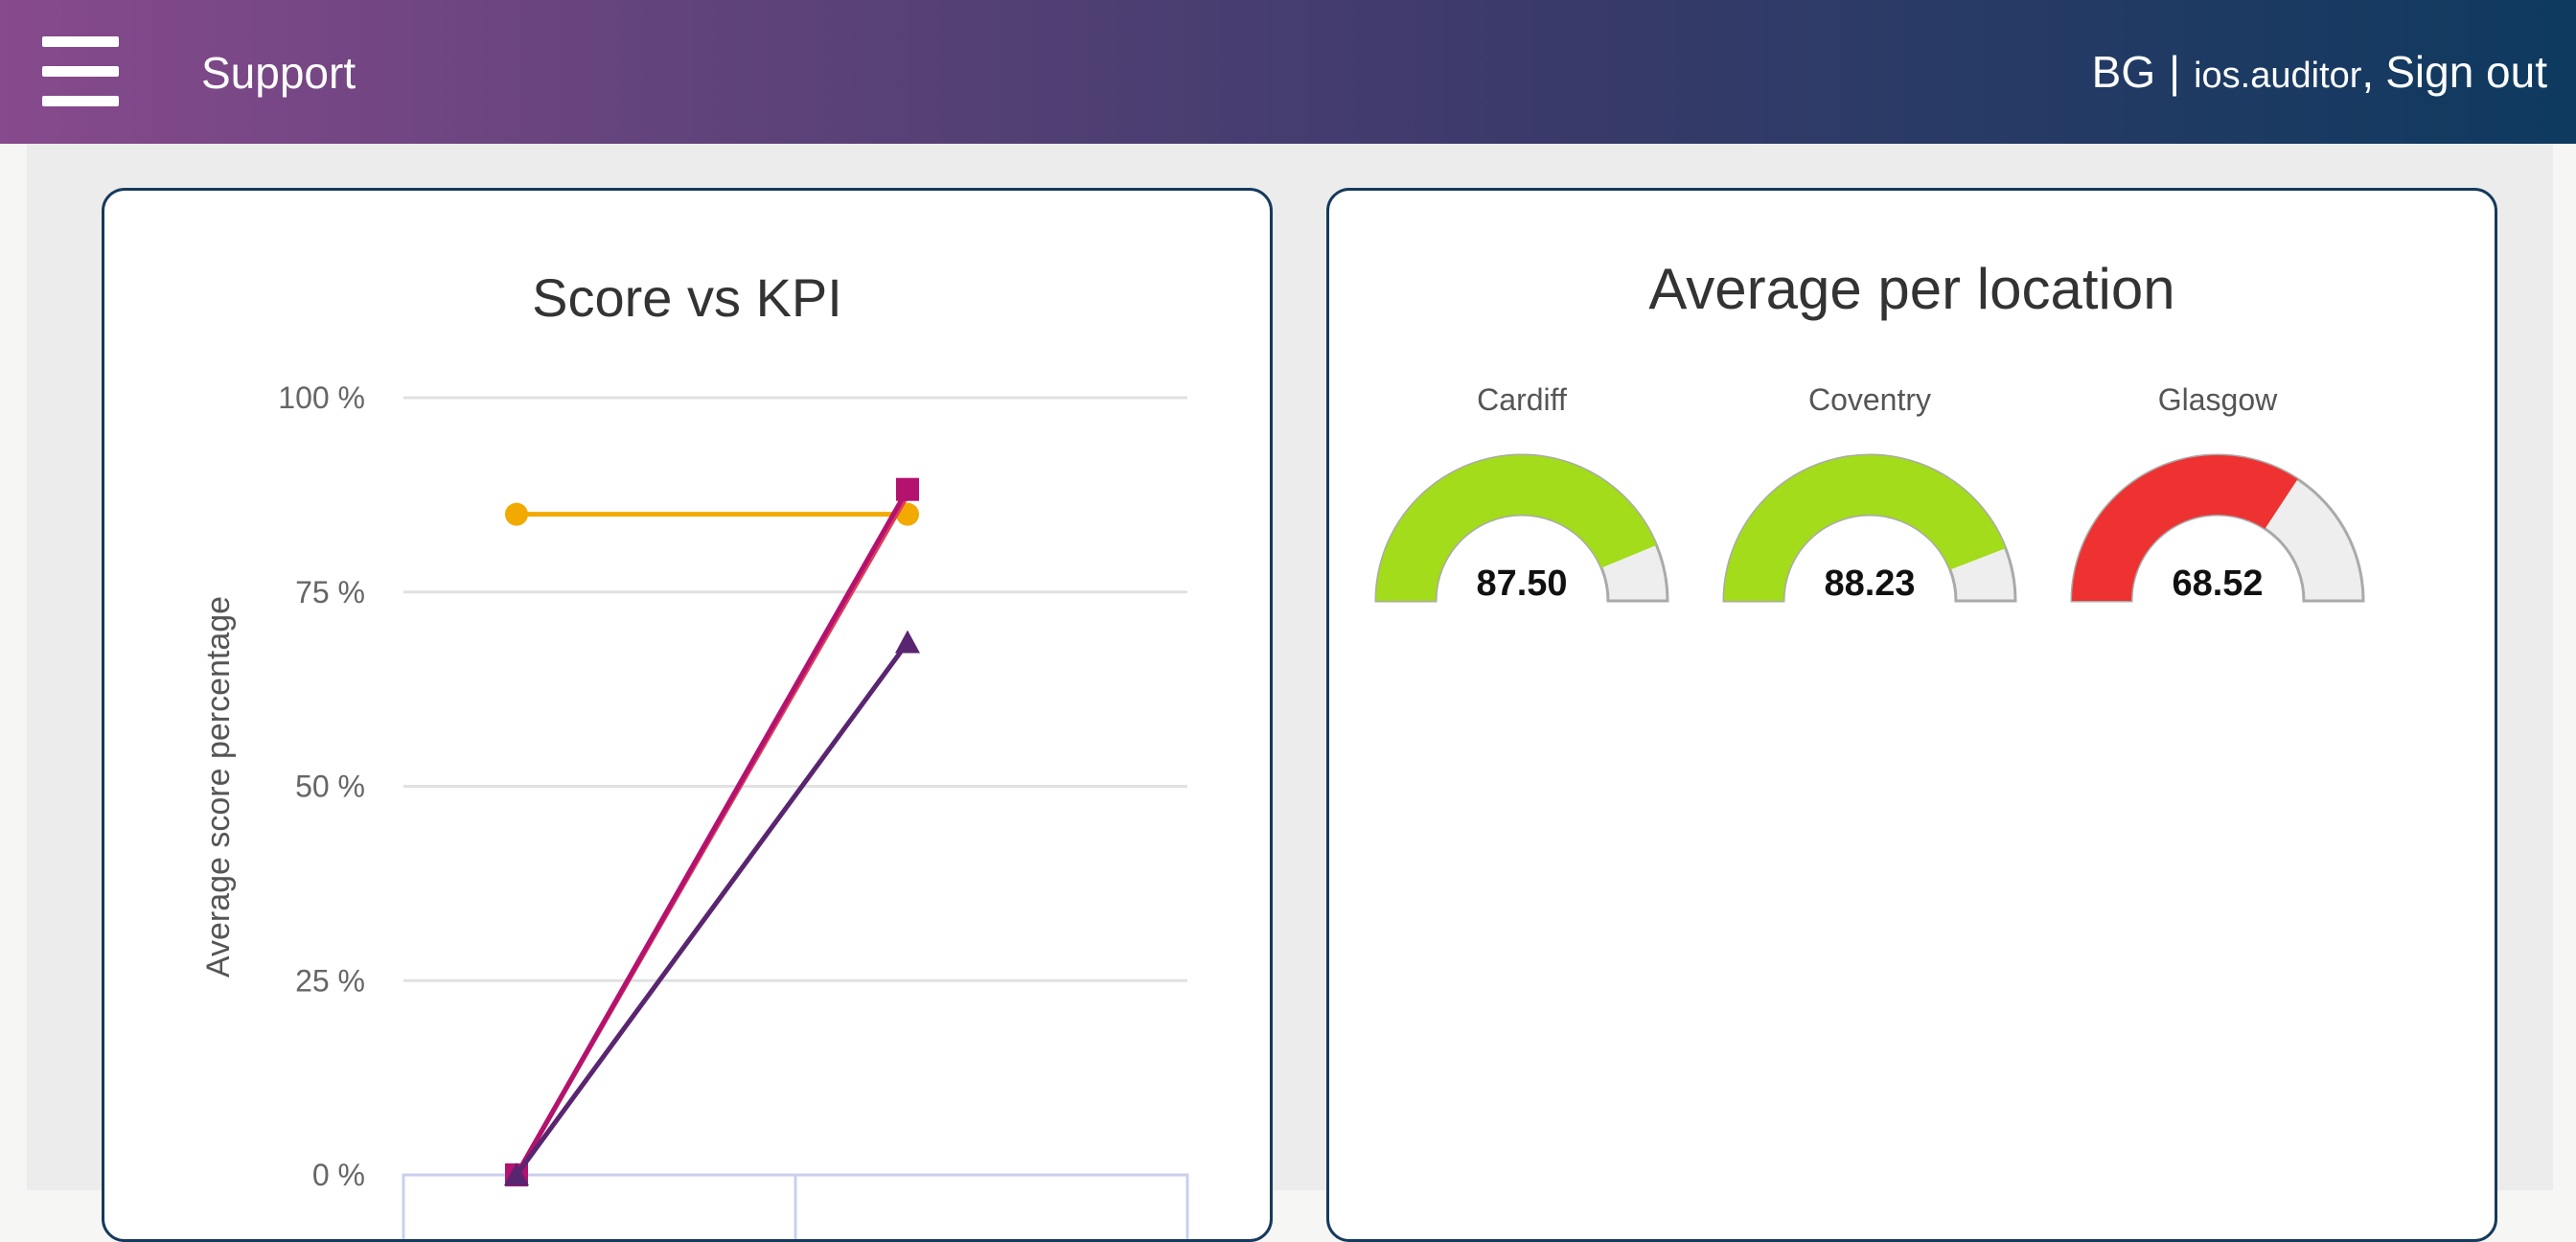 The height and width of the screenshot is (1242, 2576). I want to click on y-tick-label: 75 %, so click(330, 592).